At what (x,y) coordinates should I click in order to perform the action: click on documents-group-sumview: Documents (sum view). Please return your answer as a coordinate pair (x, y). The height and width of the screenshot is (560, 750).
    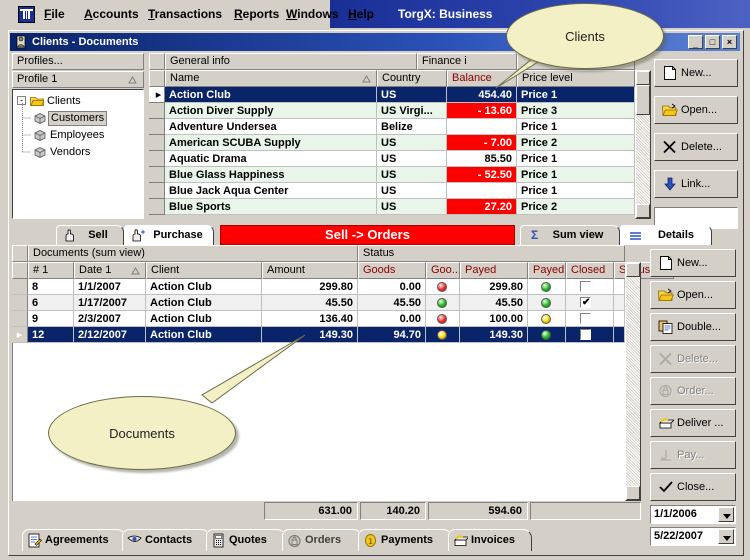
    Looking at the image, I should click on (193, 253).